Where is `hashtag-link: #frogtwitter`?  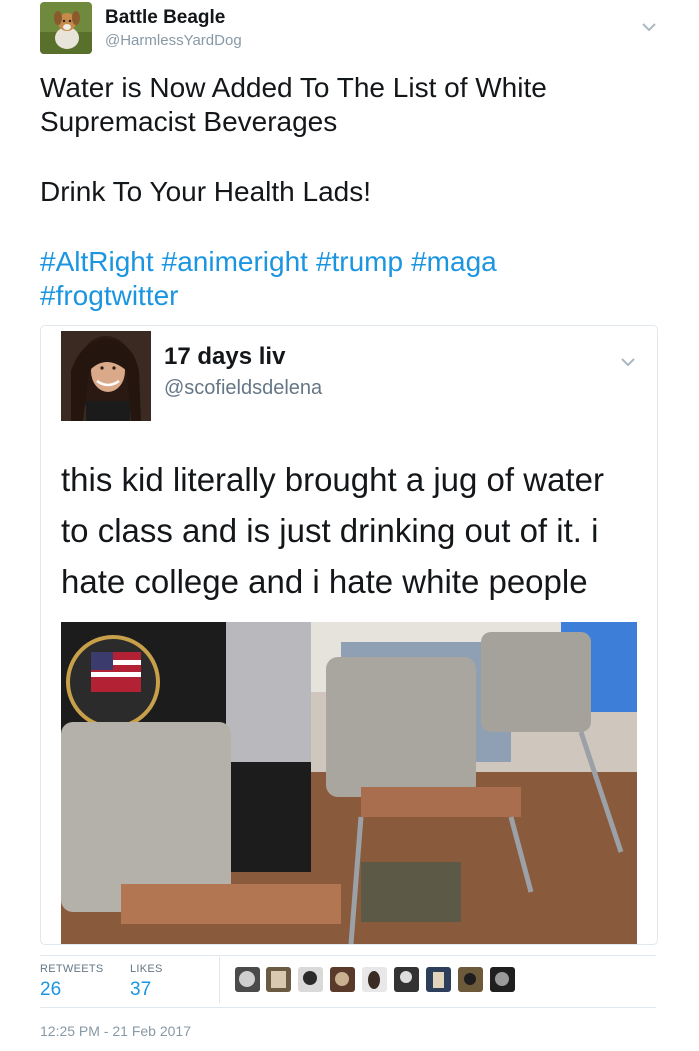
hashtag-link: #frogtwitter is located at coordinates (109, 295).